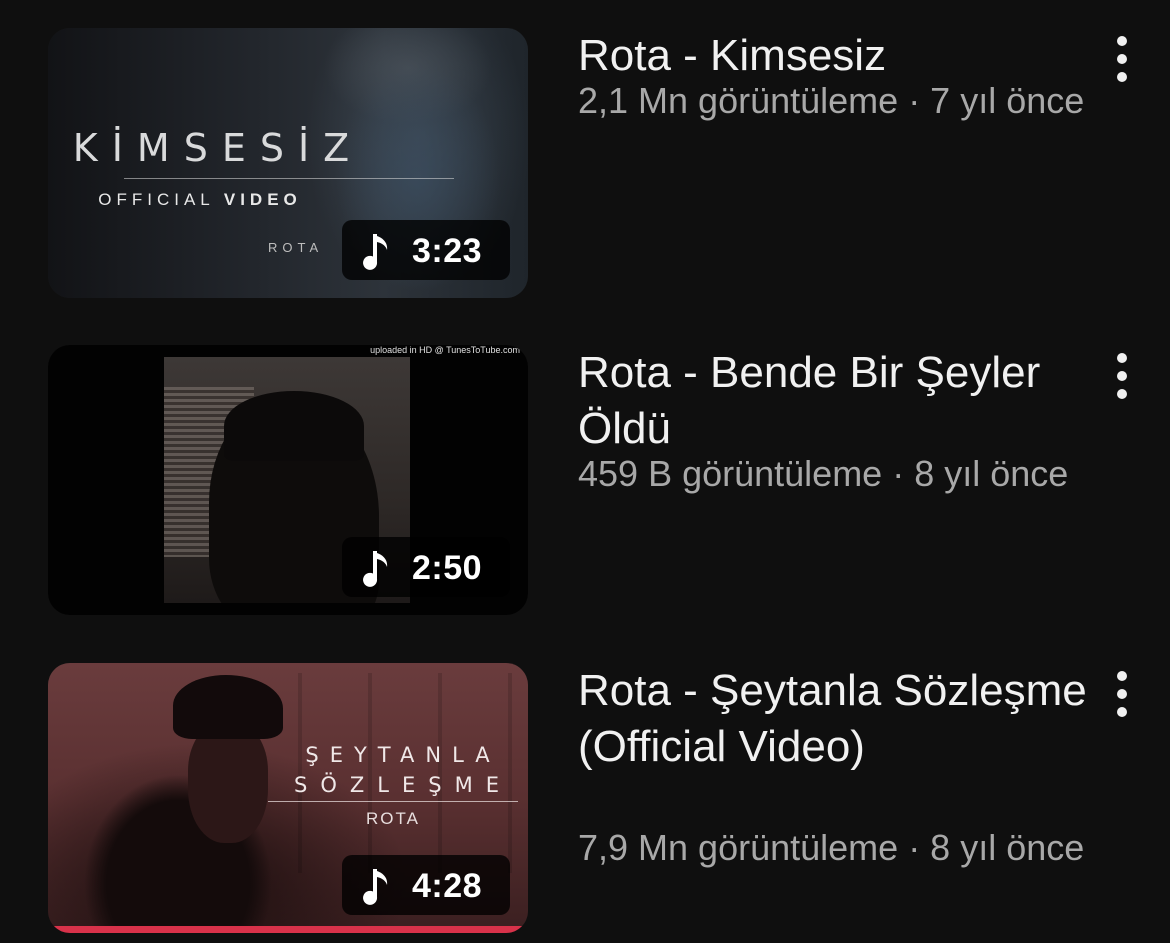  I want to click on duration-badge: 3:23, so click(426, 250).